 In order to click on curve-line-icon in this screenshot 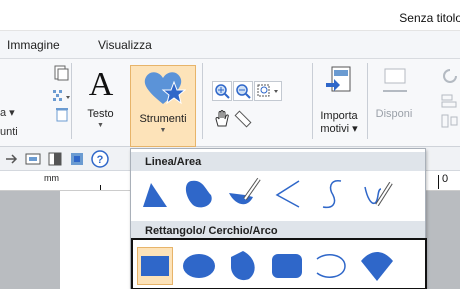, I will do `click(332, 194)`.